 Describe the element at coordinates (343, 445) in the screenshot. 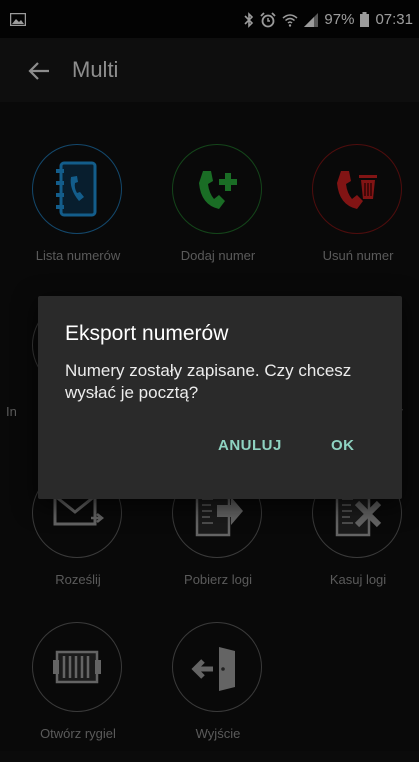

I see `ok-button: OK` at that location.